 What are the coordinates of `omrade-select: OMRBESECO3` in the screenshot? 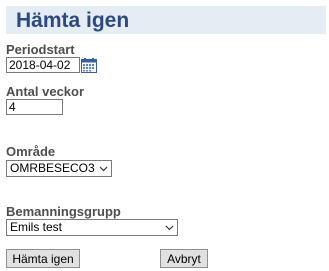 It's located at (59, 168).